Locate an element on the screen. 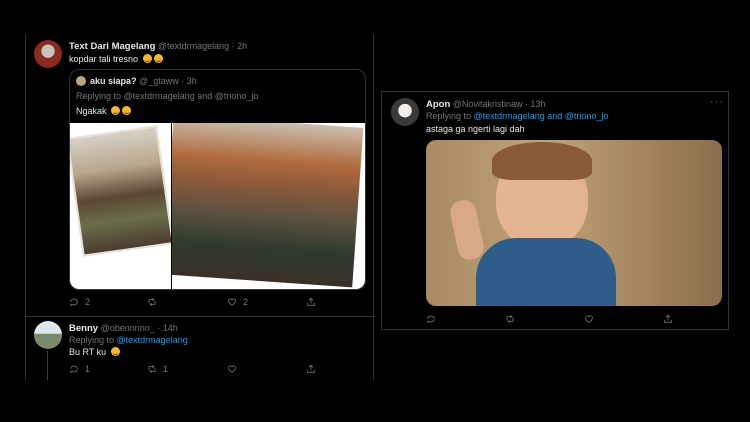 The width and height of the screenshot is (750, 422). tweet-header: Apon @Novitakristinaw · 13h is located at coordinates (485, 104).